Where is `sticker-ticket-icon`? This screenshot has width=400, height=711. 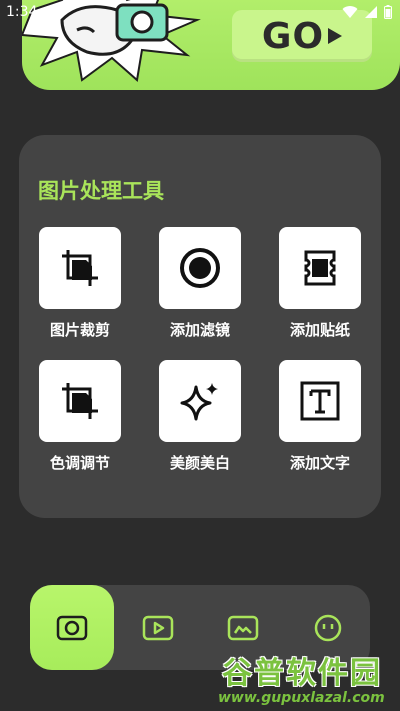 sticker-ticket-icon is located at coordinates (320, 268).